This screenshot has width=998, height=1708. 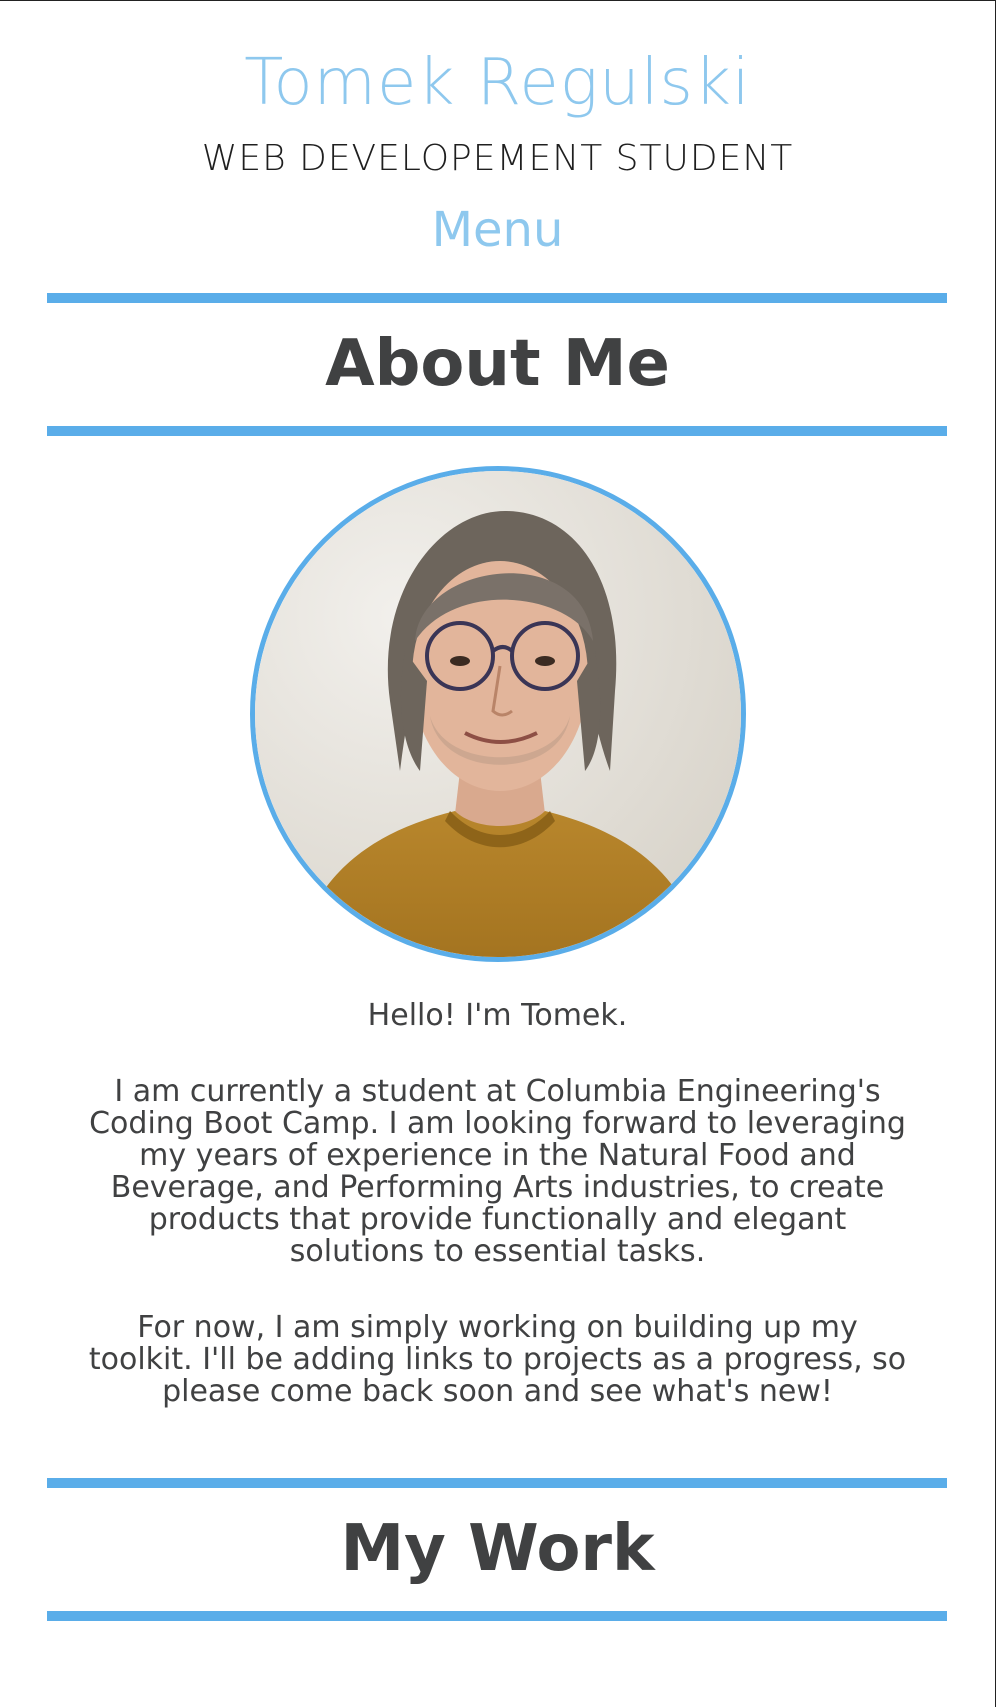 What do you see at coordinates (497, 83) in the screenshot?
I see `site-name: Tomek Regulski` at bounding box center [497, 83].